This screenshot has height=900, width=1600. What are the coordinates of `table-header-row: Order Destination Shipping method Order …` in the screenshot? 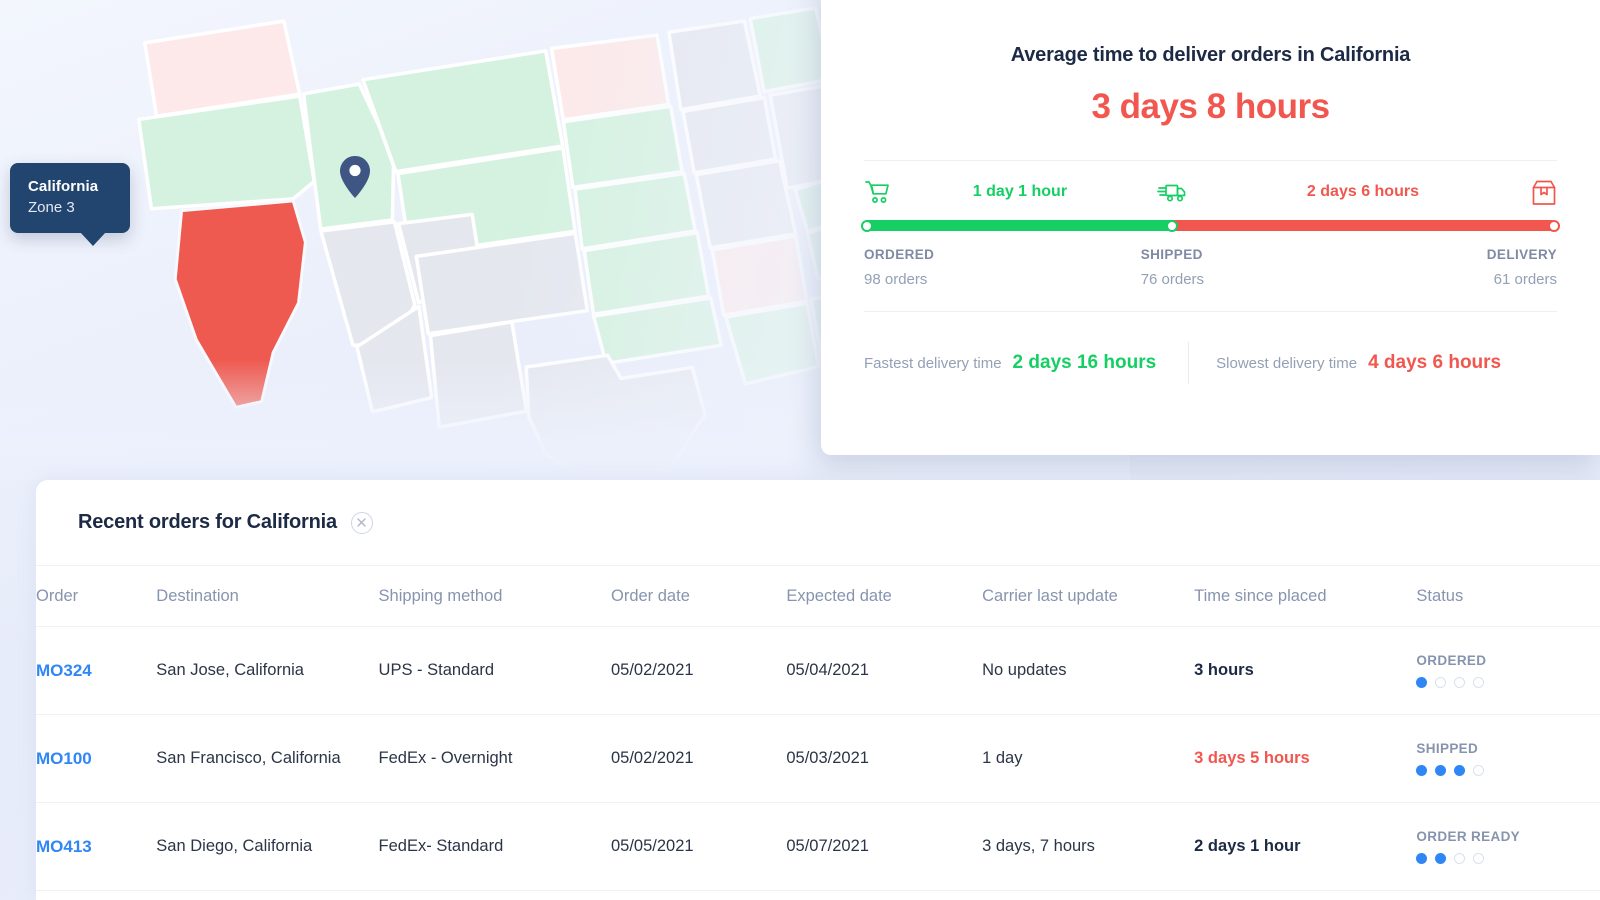 It's located at (818, 596).